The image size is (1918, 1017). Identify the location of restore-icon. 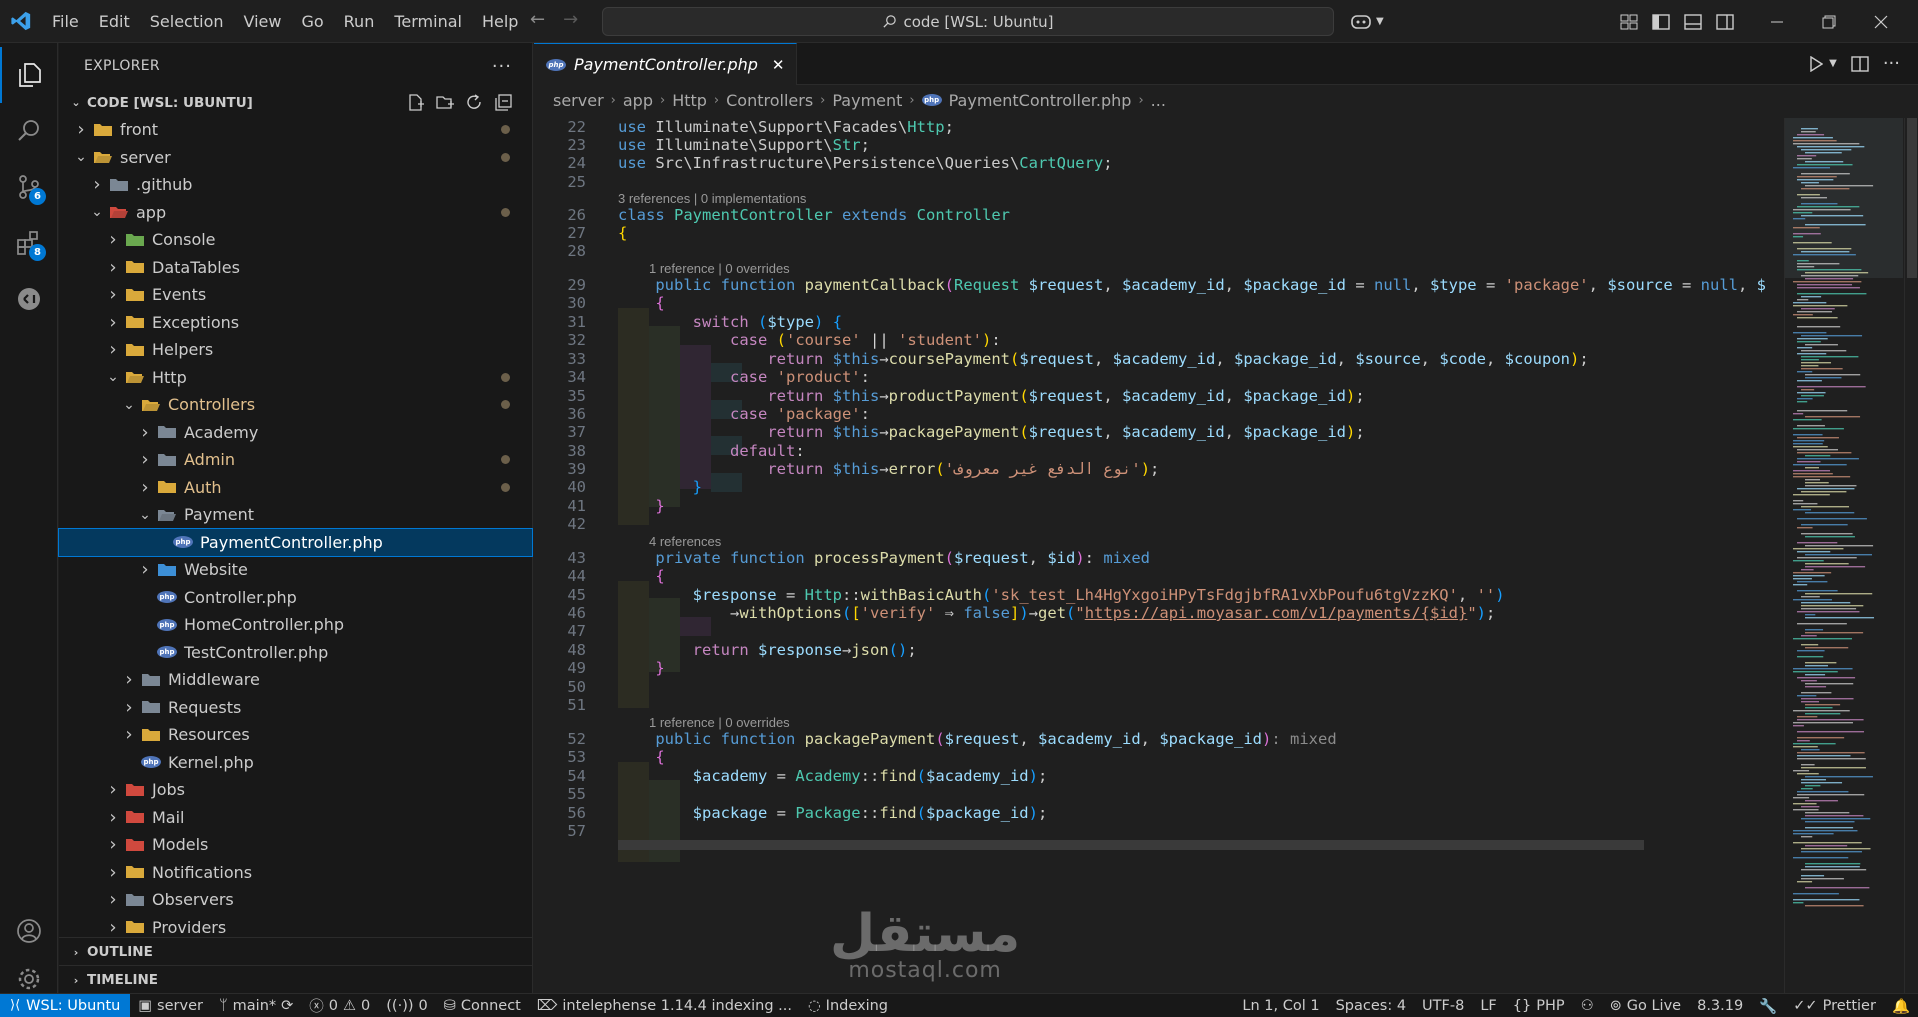
(1829, 22).